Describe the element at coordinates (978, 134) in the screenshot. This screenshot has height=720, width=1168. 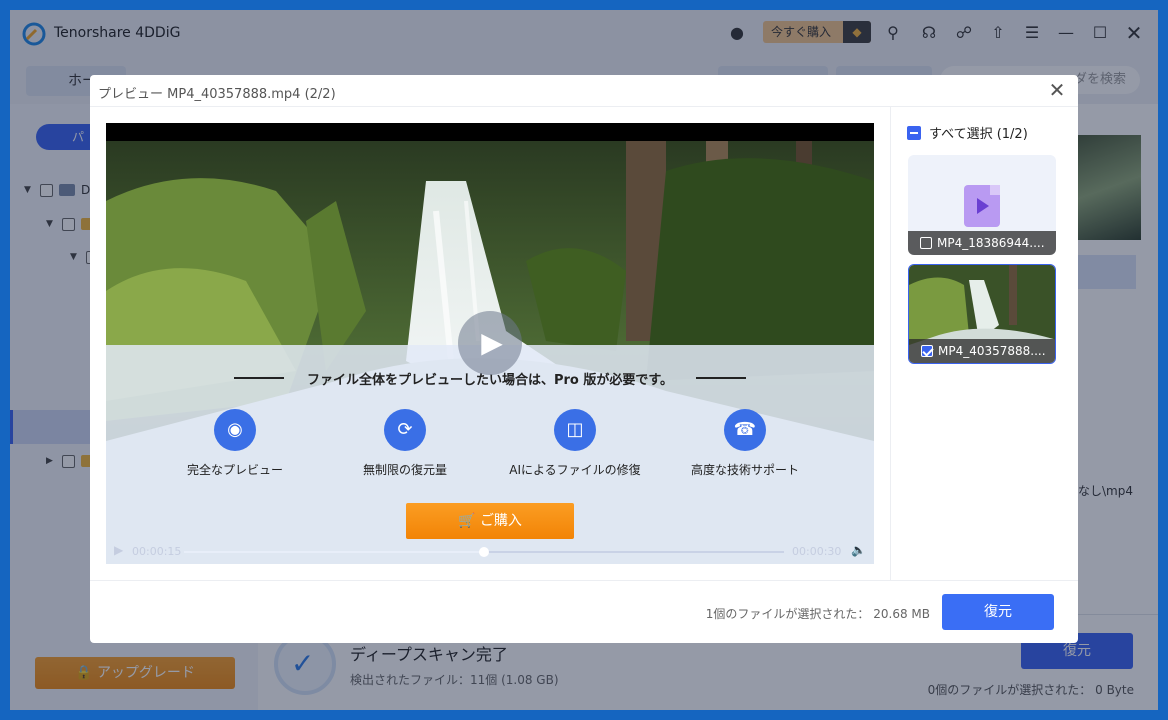
I see `select-all-label: すべて選択 (1/2)` at that location.